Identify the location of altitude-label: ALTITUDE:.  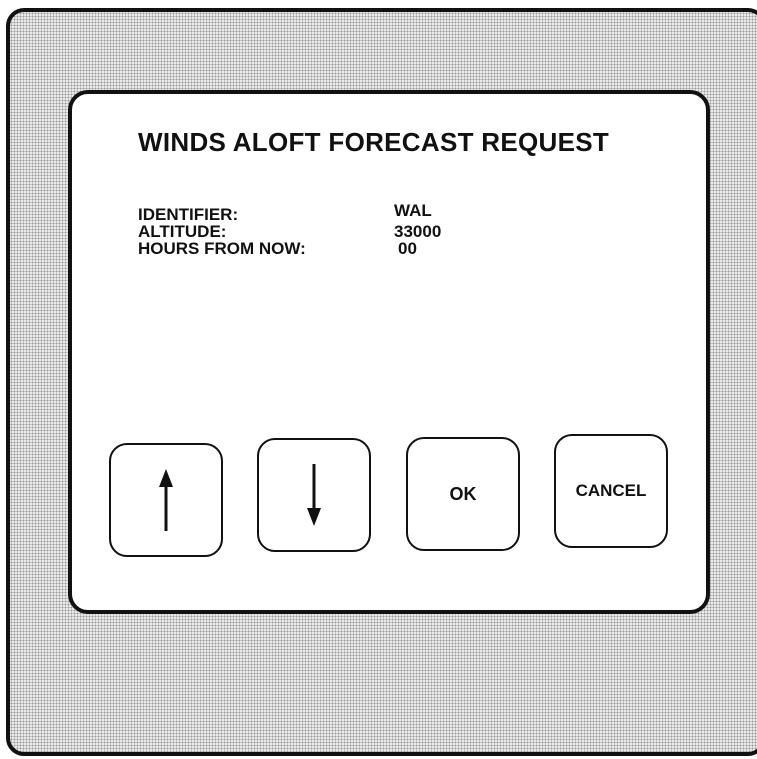
(182, 231).